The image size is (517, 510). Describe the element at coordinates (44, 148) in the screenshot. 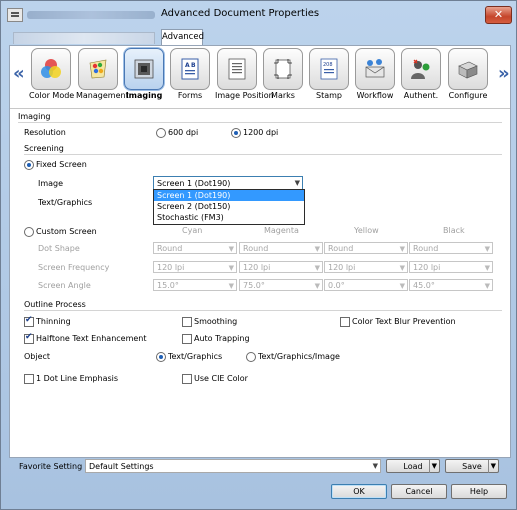

I see `screening-section-title: Screening` at that location.